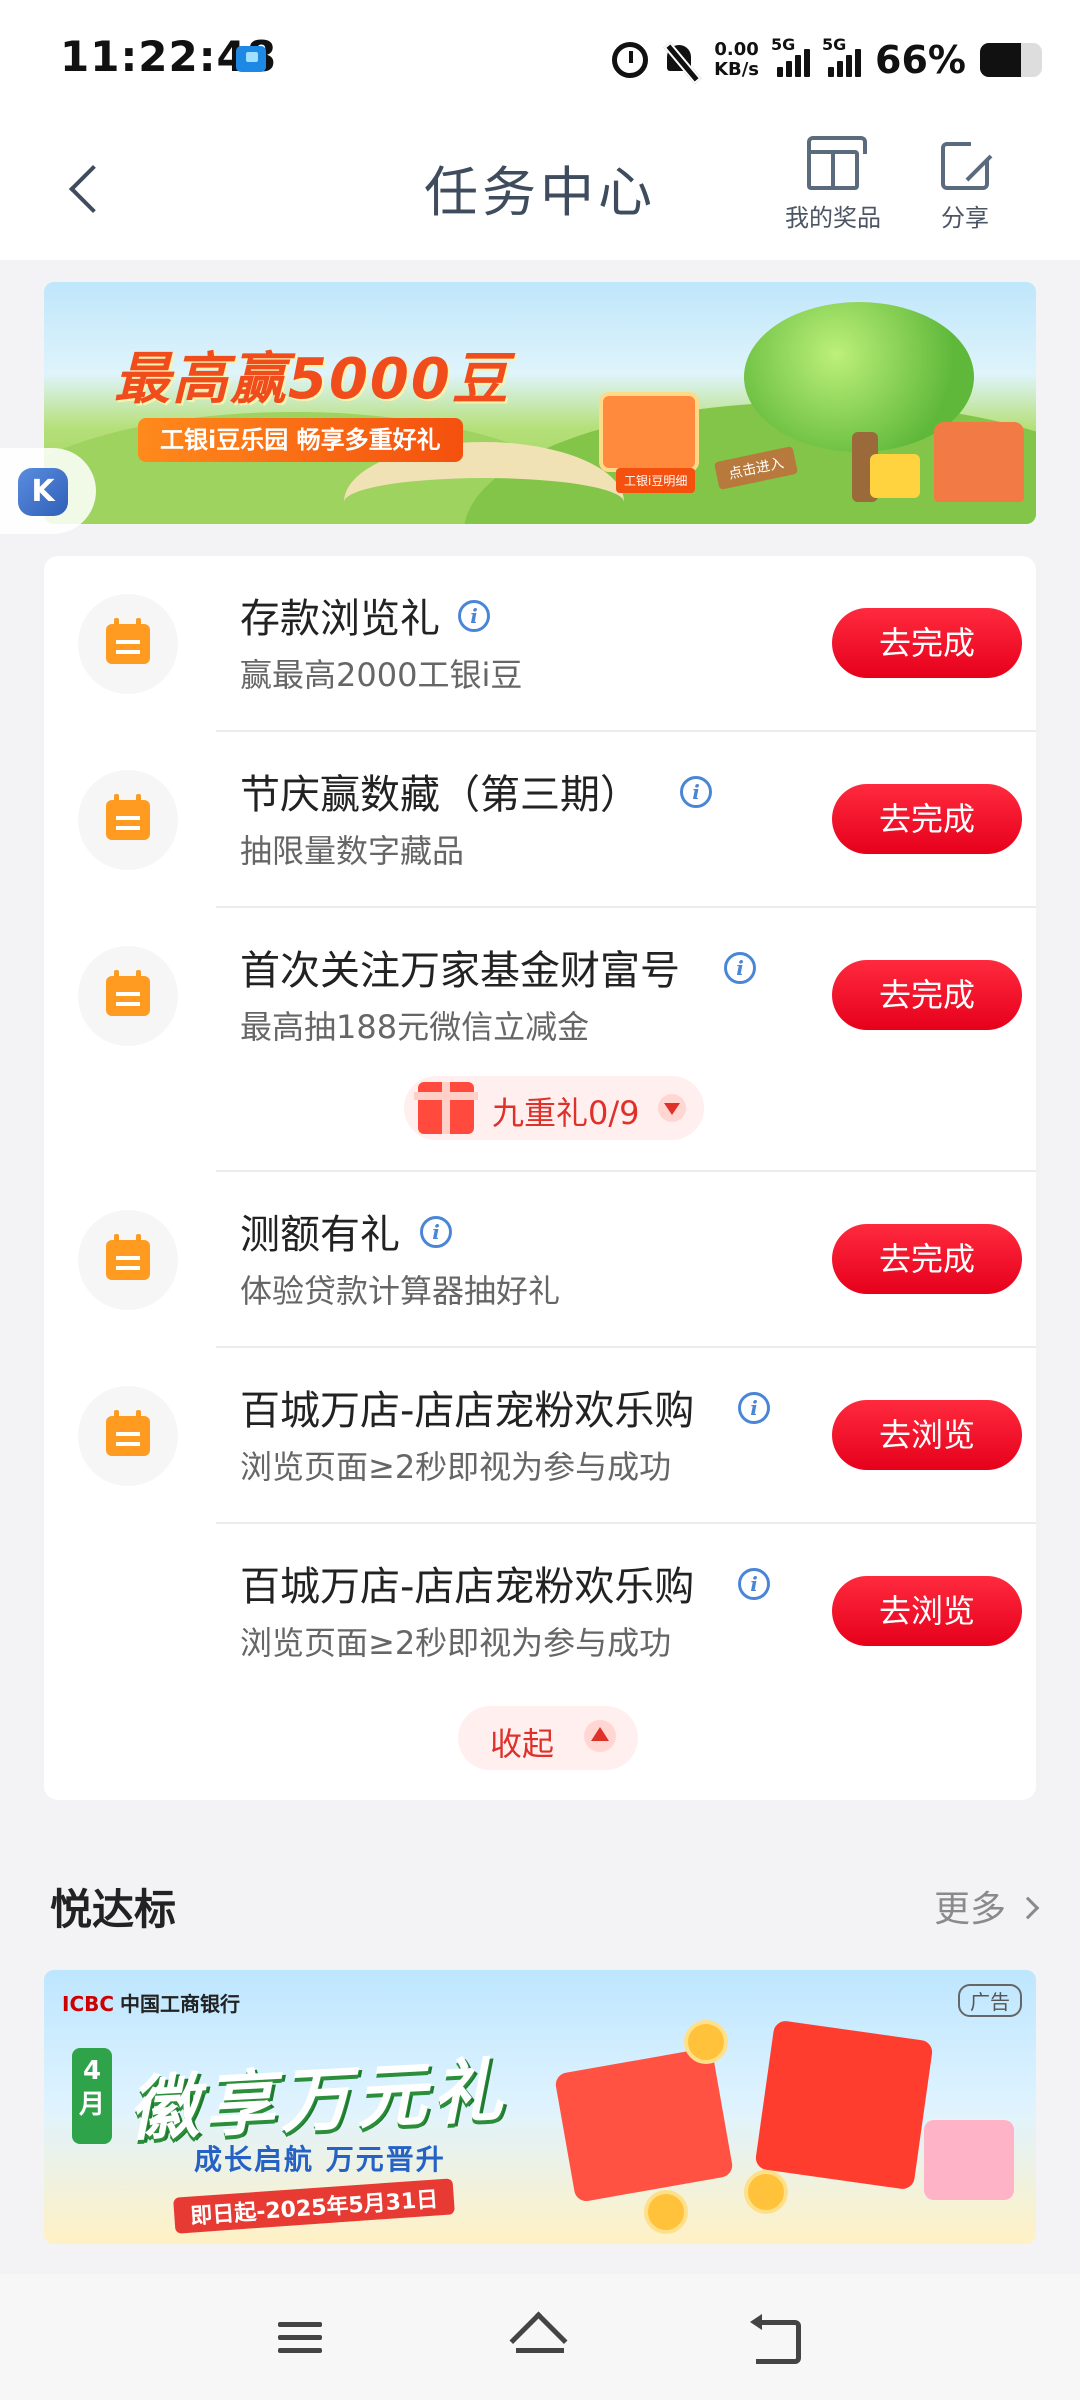  Describe the element at coordinates (320, 2159) in the screenshot. I see `ad-subtitle: 成长启航 万元晋升` at that location.